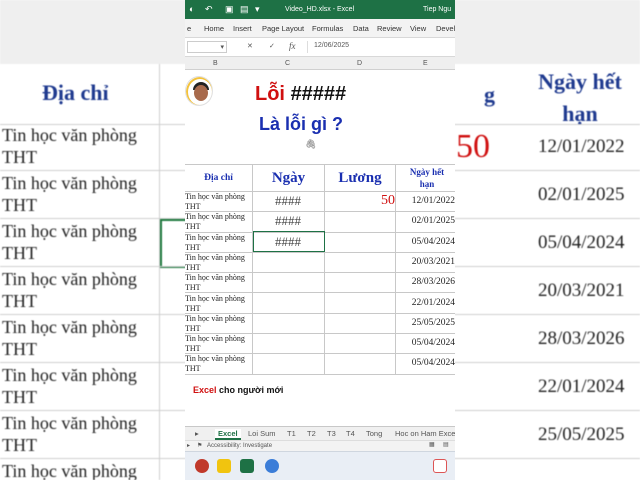 The height and width of the screenshot is (480, 640). What do you see at coordinates (580, 97) in the screenshot?
I see `background-header-expiry: Ngày hết hạn` at bounding box center [580, 97].